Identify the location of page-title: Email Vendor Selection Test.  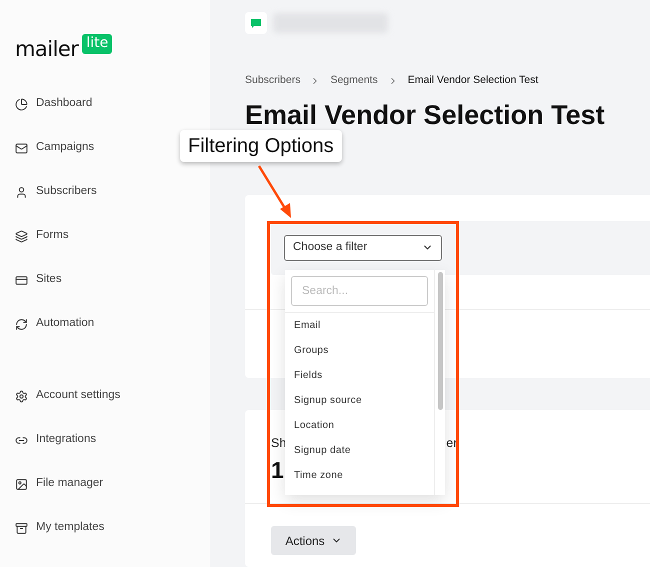
(425, 115).